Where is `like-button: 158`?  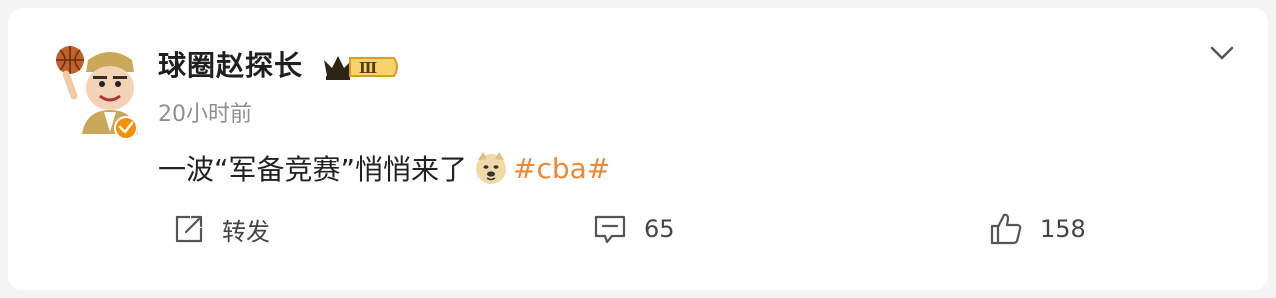
like-button: 158 is located at coordinates (1037, 229).